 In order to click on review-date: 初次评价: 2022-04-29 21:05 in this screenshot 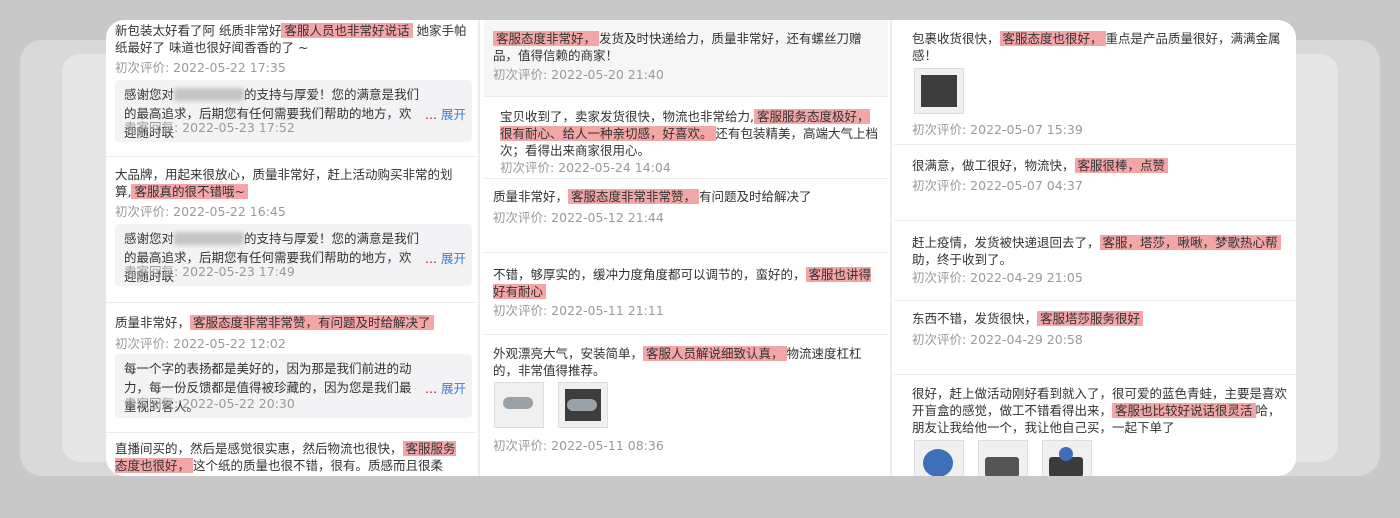, I will do `click(997, 277)`.